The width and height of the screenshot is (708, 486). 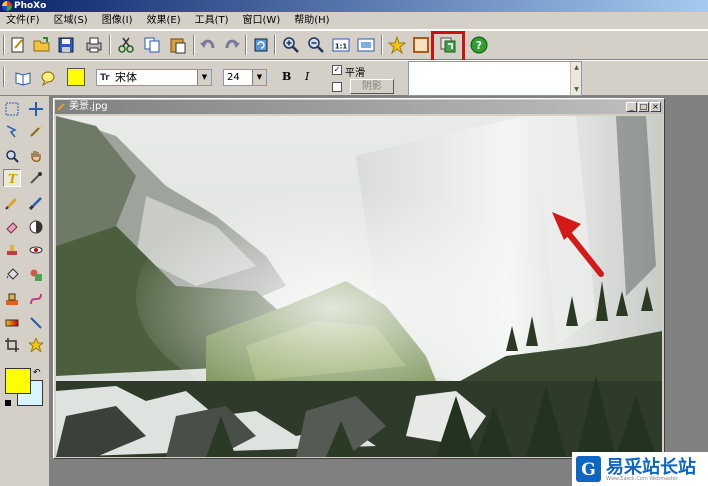 What do you see at coordinates (261, 45) in the screenshot?
I see `rotate-button` at bounding box center [261, 45].